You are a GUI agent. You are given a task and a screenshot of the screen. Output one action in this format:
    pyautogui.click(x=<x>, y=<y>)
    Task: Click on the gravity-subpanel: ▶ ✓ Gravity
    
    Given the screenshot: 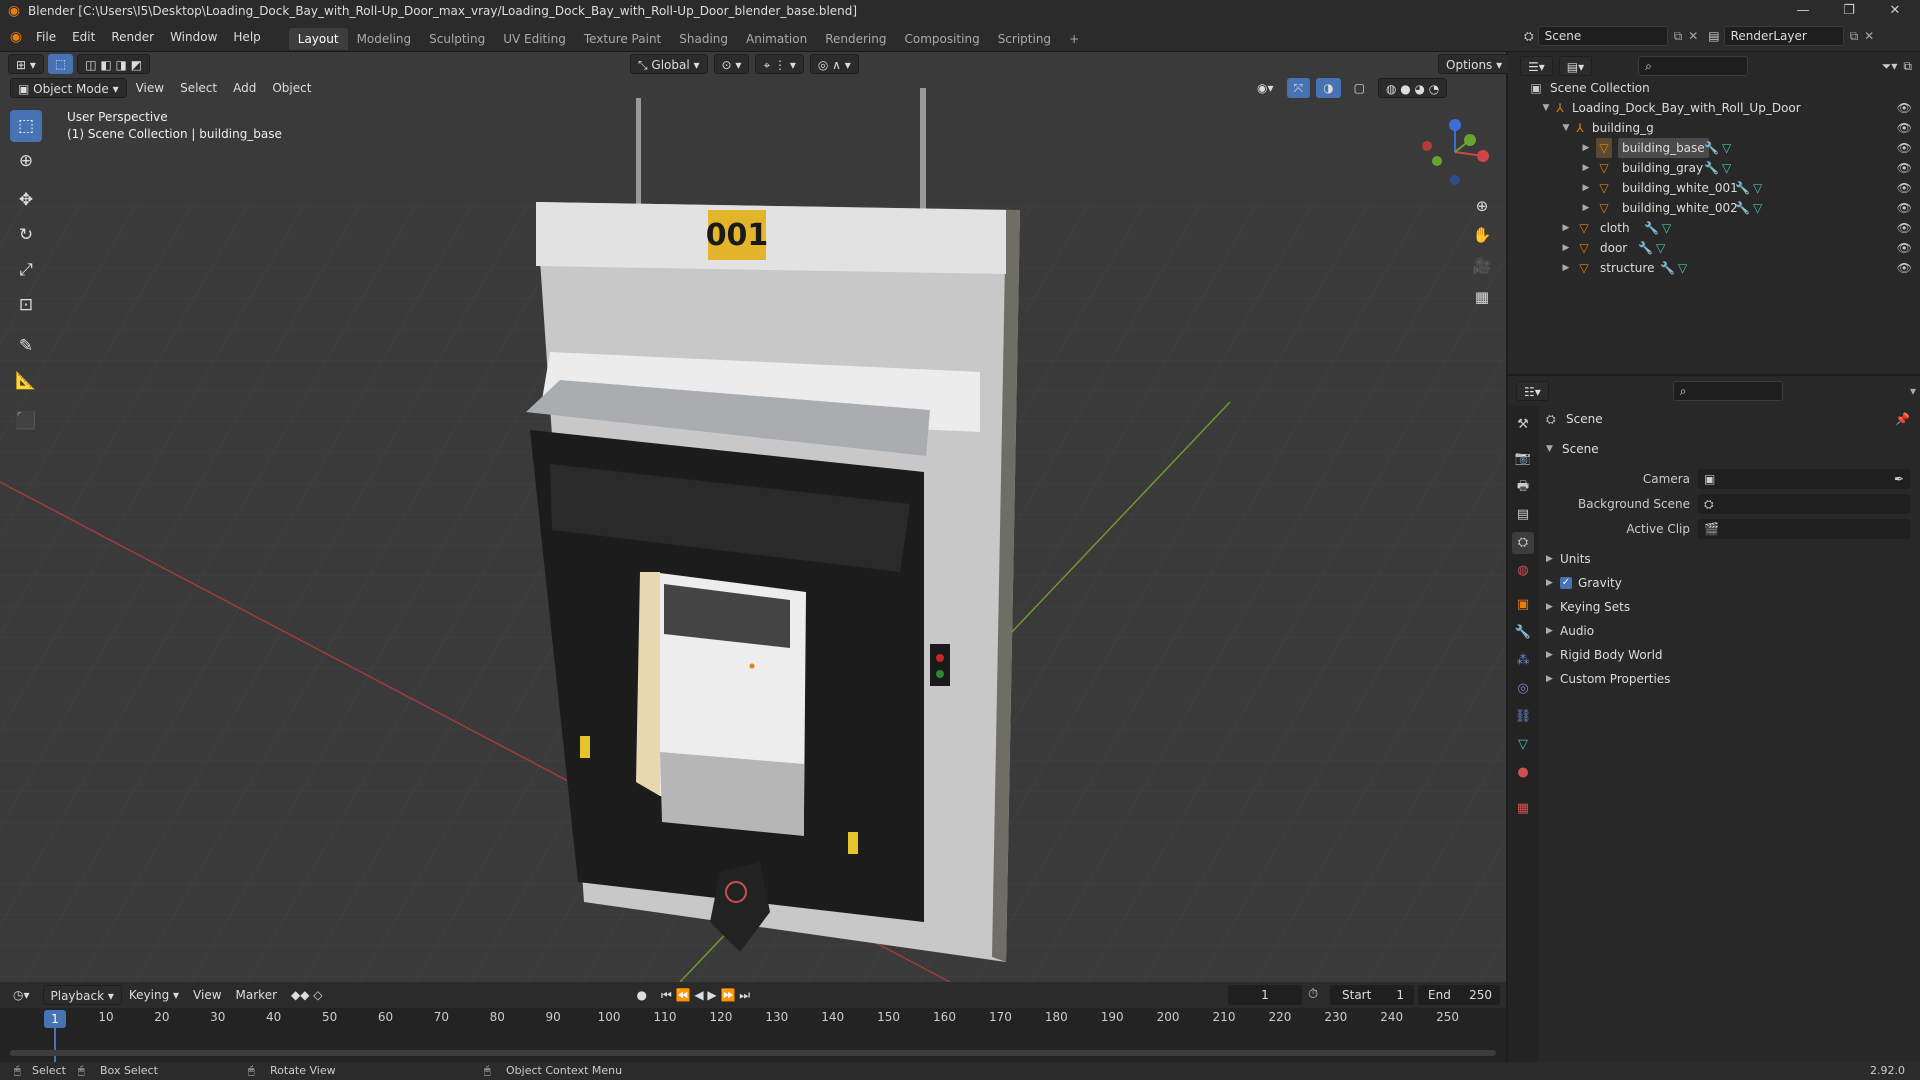 What is the action you would take?
    pyautogui.click(x=1725, y=583)
    